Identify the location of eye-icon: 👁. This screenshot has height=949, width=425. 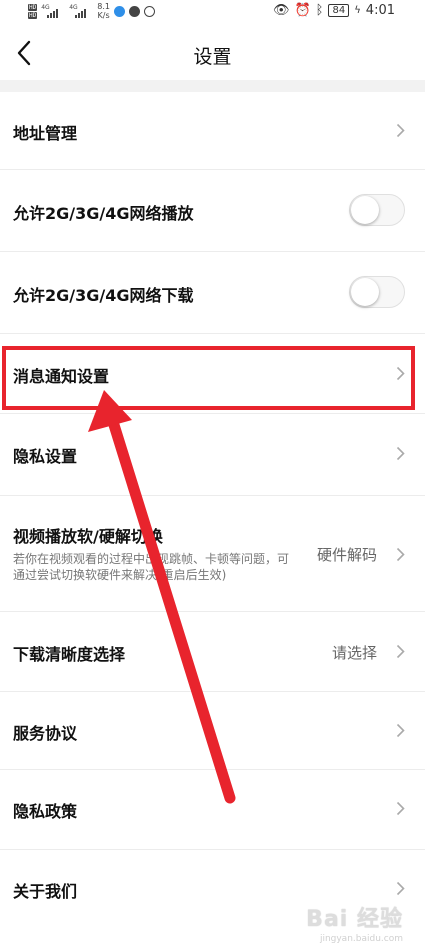
(281, 10).